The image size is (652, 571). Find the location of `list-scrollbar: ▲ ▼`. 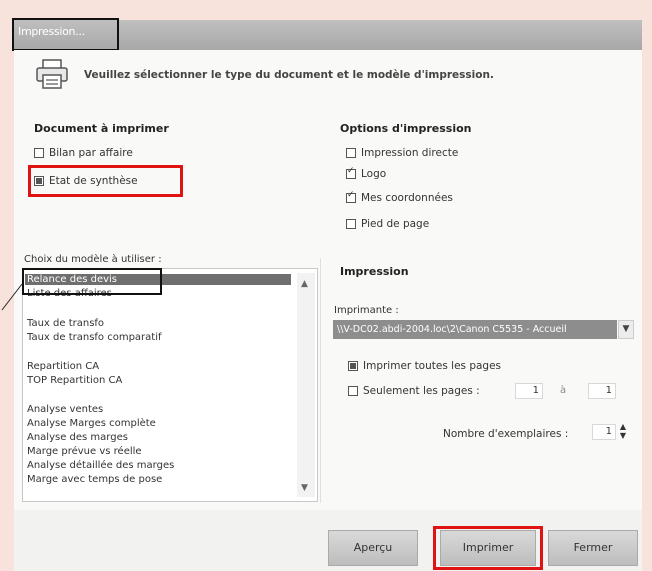

list-scrollbar: ▲ ▼ is located at coordinates (306, 385).